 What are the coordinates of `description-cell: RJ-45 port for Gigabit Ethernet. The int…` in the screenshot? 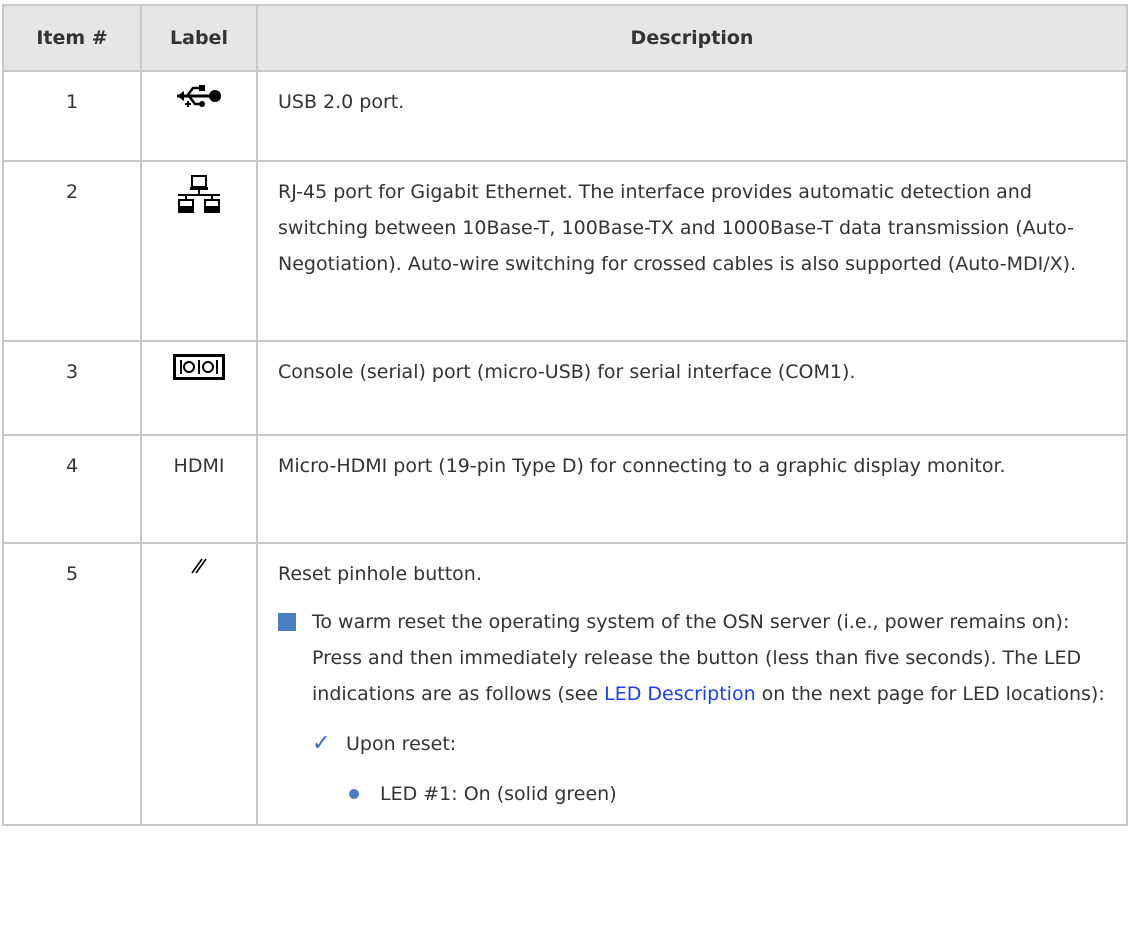 It's located at (692, 251).